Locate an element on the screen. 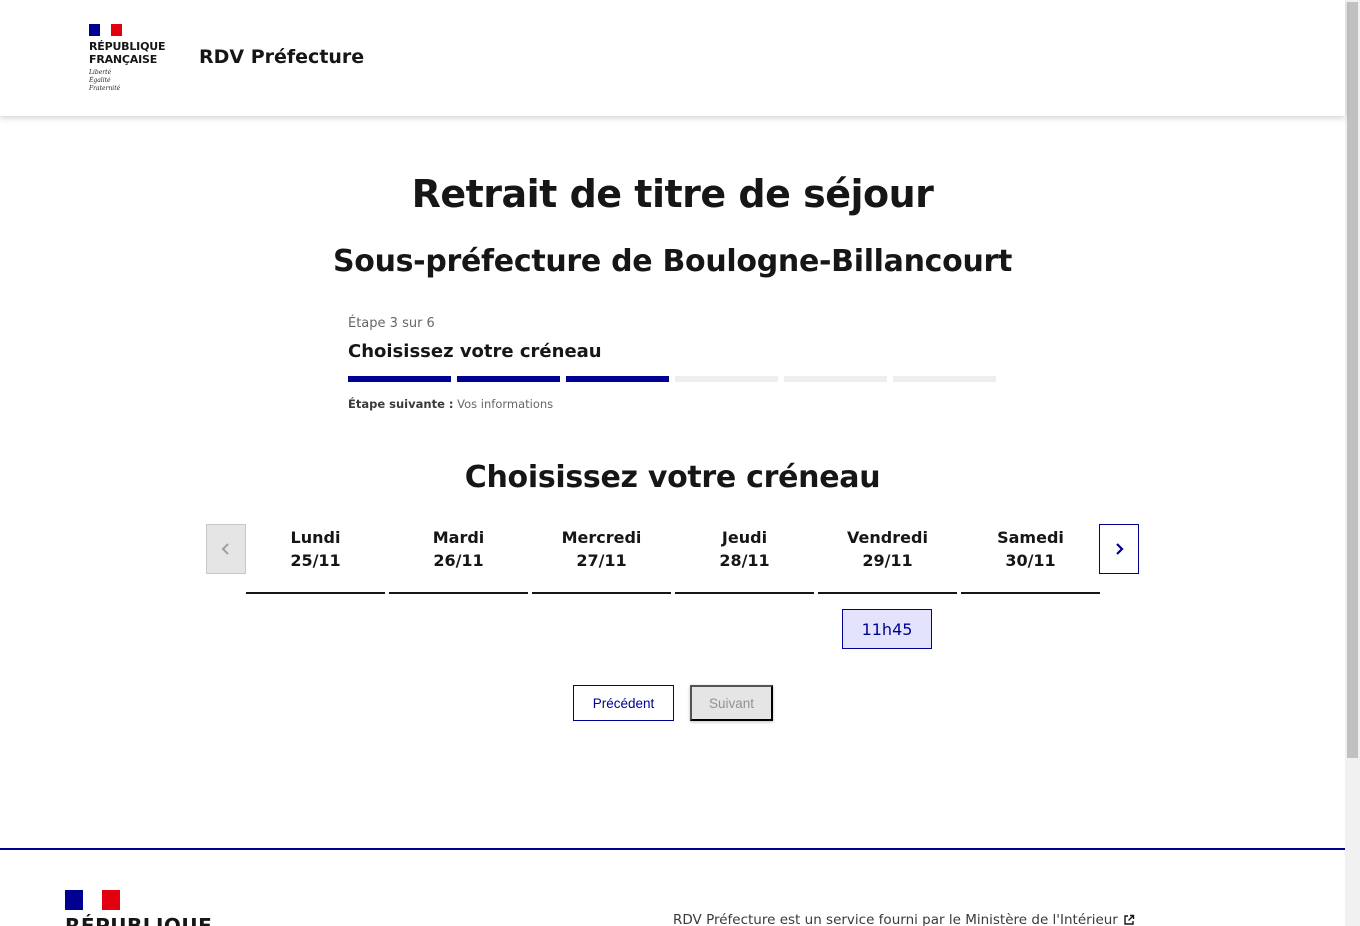  page-scrollbar is located at coordinates (1352, 463).